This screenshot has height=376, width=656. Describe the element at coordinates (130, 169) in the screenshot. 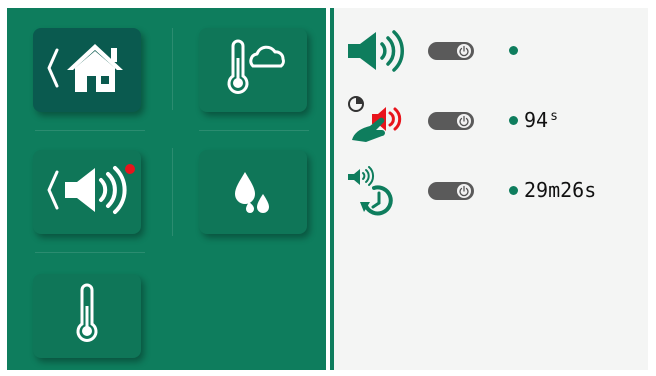

I see `notification-badge` at that location.